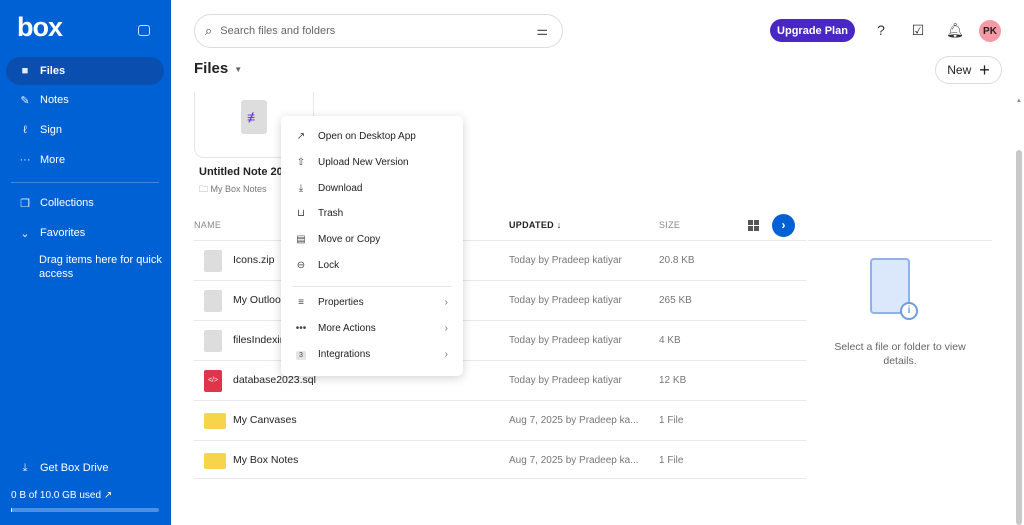 This screenshot has height=525, width=1024. Describe the element at coordinates (40, 27) in the screenshot. I see `box-logo: box` at that location.